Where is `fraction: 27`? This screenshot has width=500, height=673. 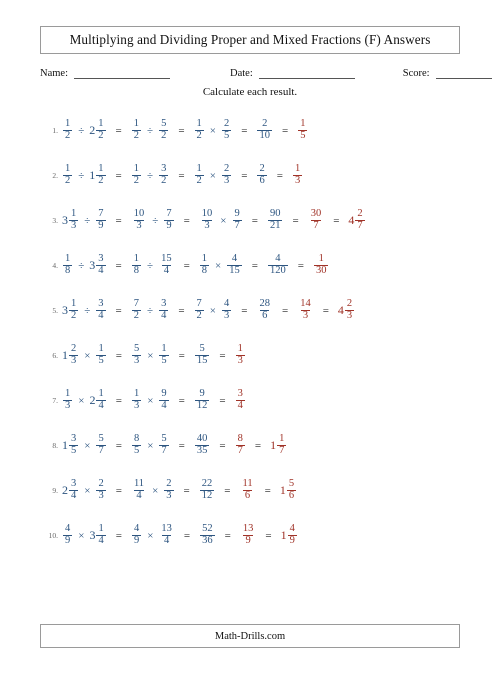
fraction: 27 is located at coordinates (359, 220).